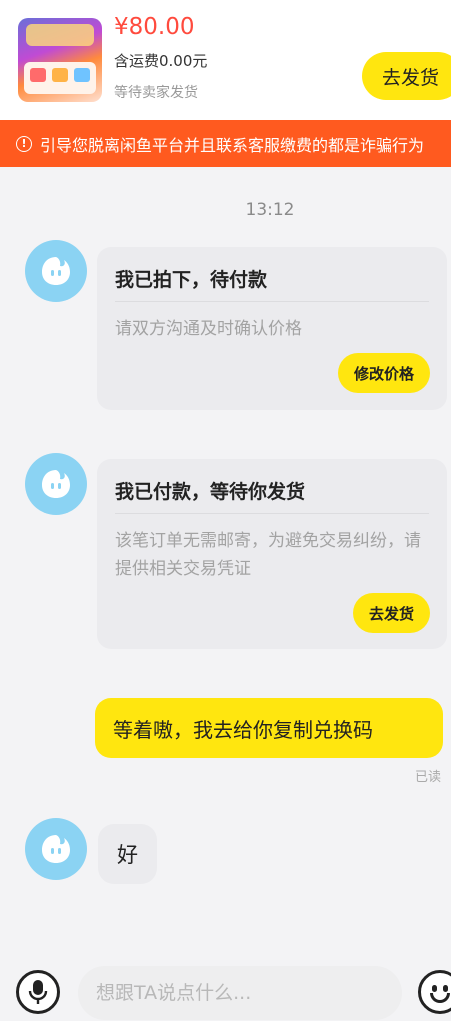 Image resolution: width=451 pixels, height=1021 pixels. I want to click on order-summary-bar: ¥80.00 含运费0.00元 等待卖家发货 去发货, so click(225, 60).